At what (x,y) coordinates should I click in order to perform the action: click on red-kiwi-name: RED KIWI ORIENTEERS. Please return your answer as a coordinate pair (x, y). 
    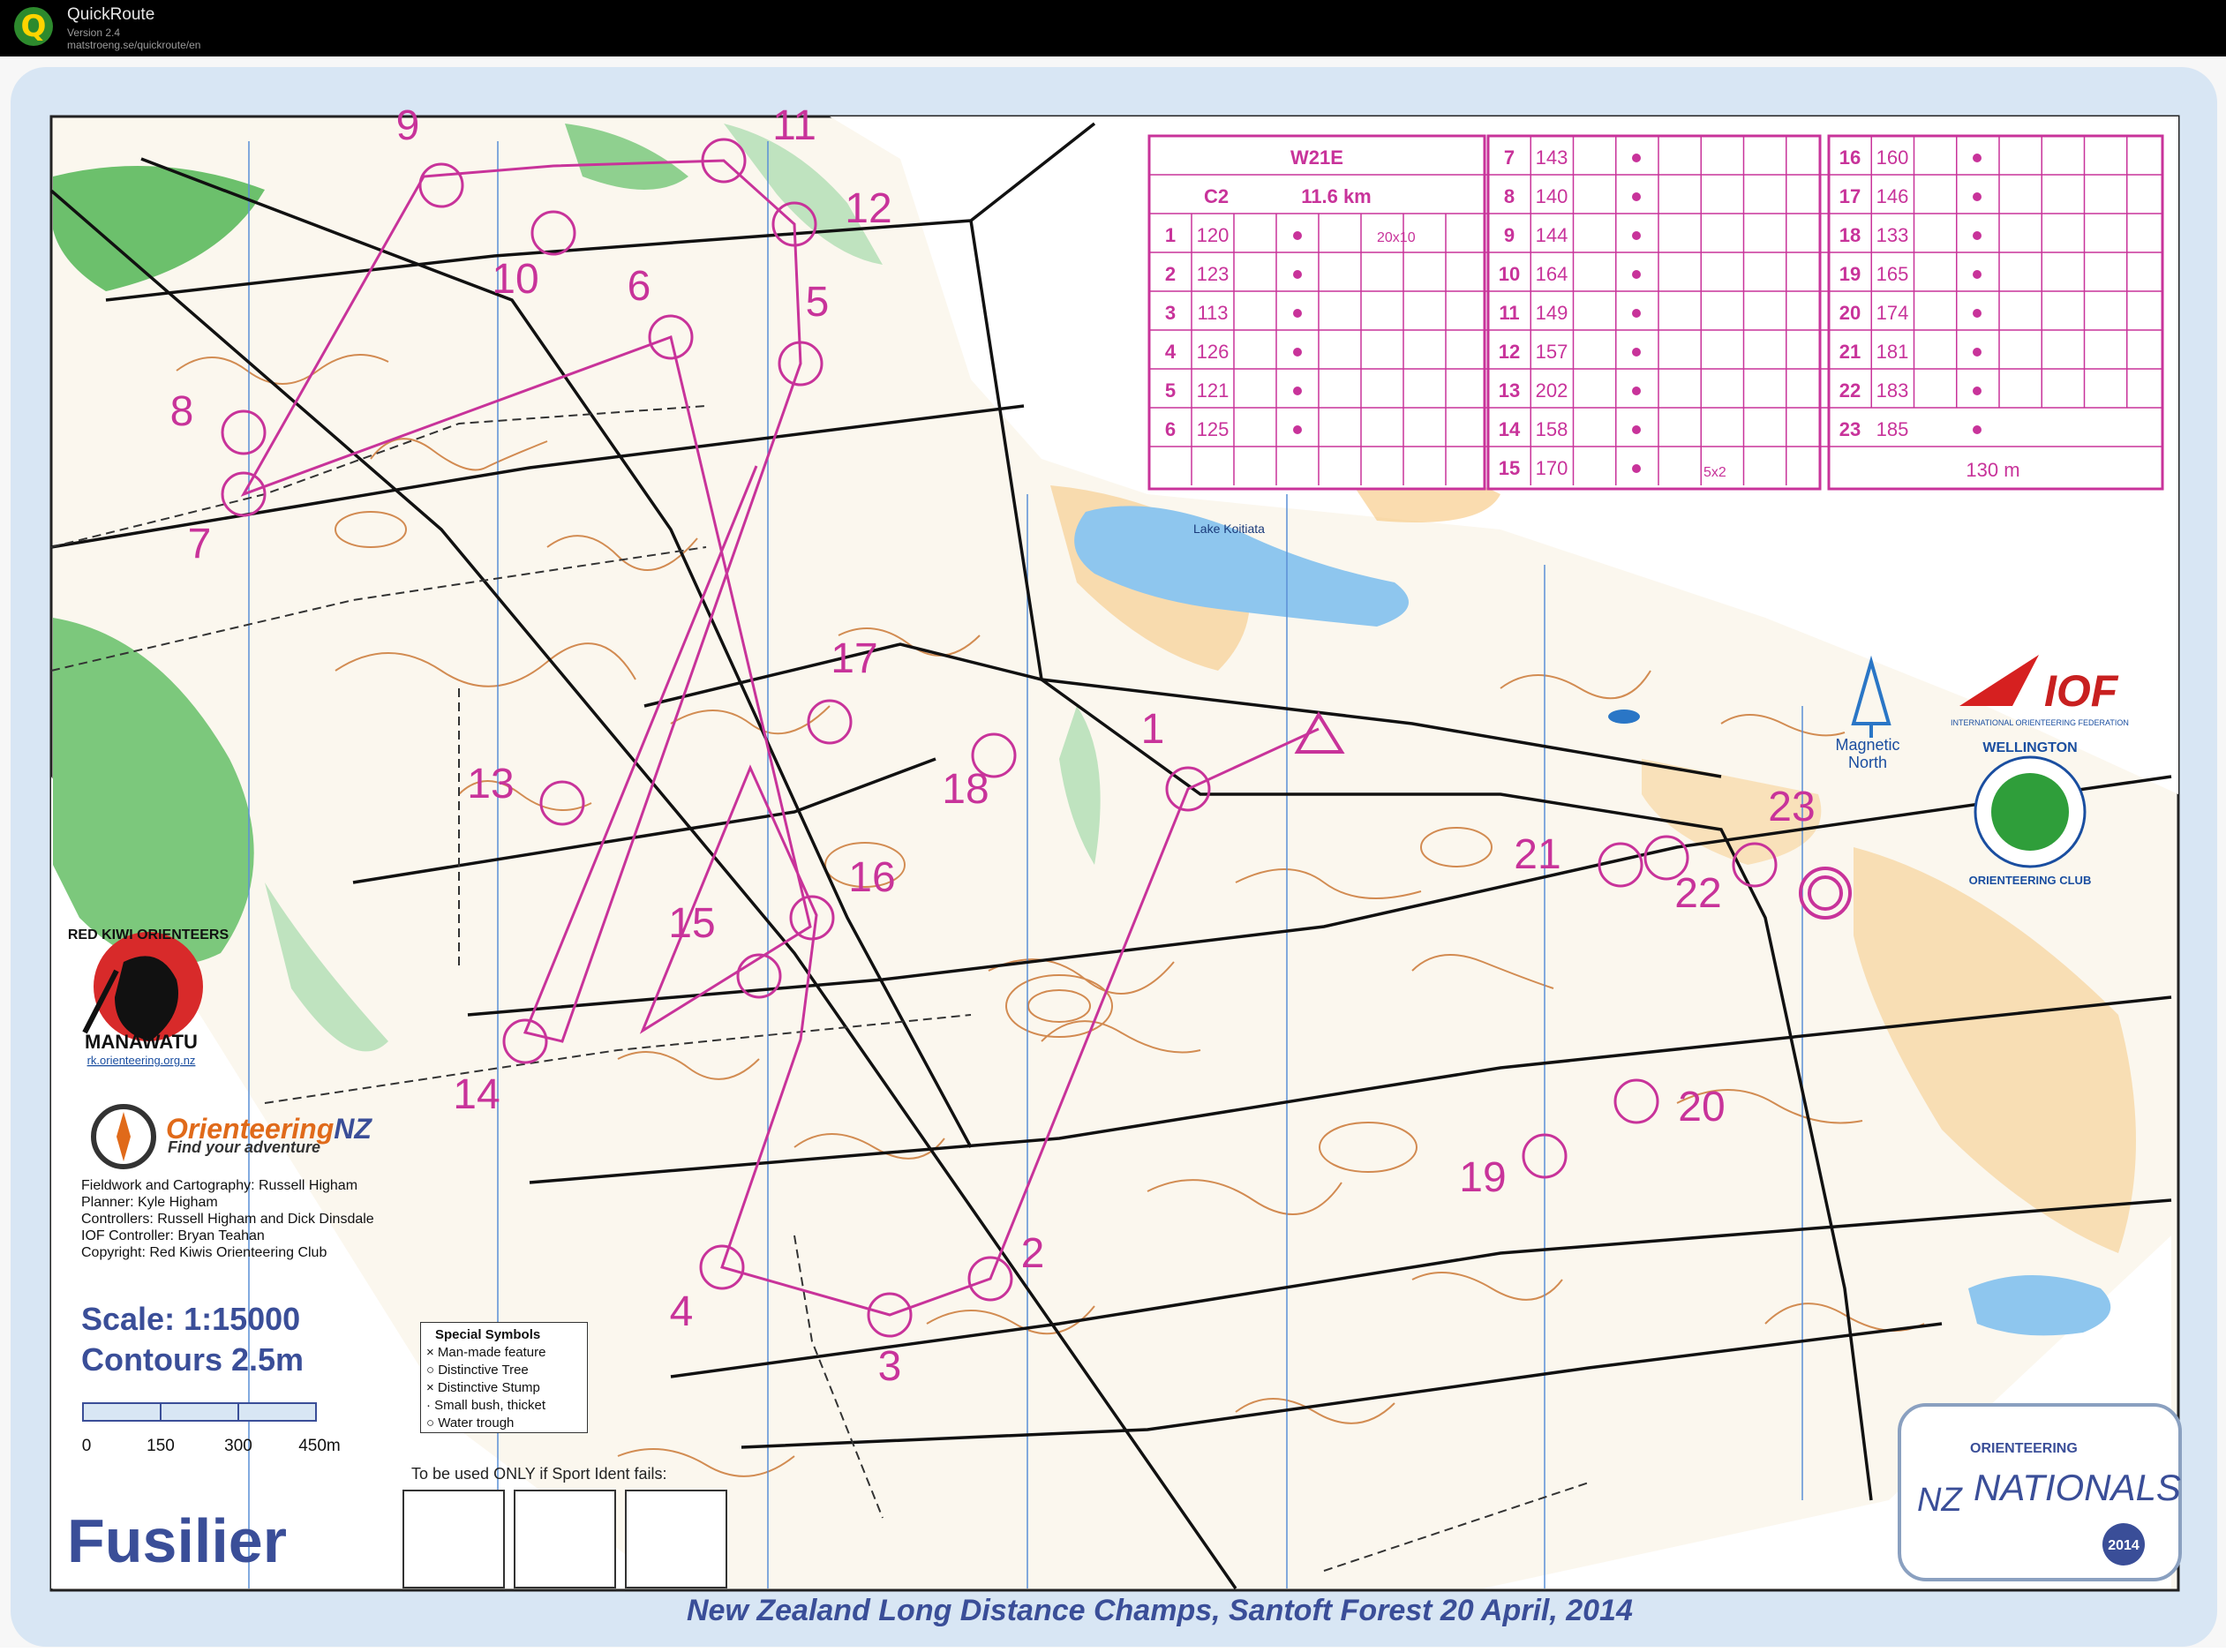
    Looking at the image, I should click on (148, 935).